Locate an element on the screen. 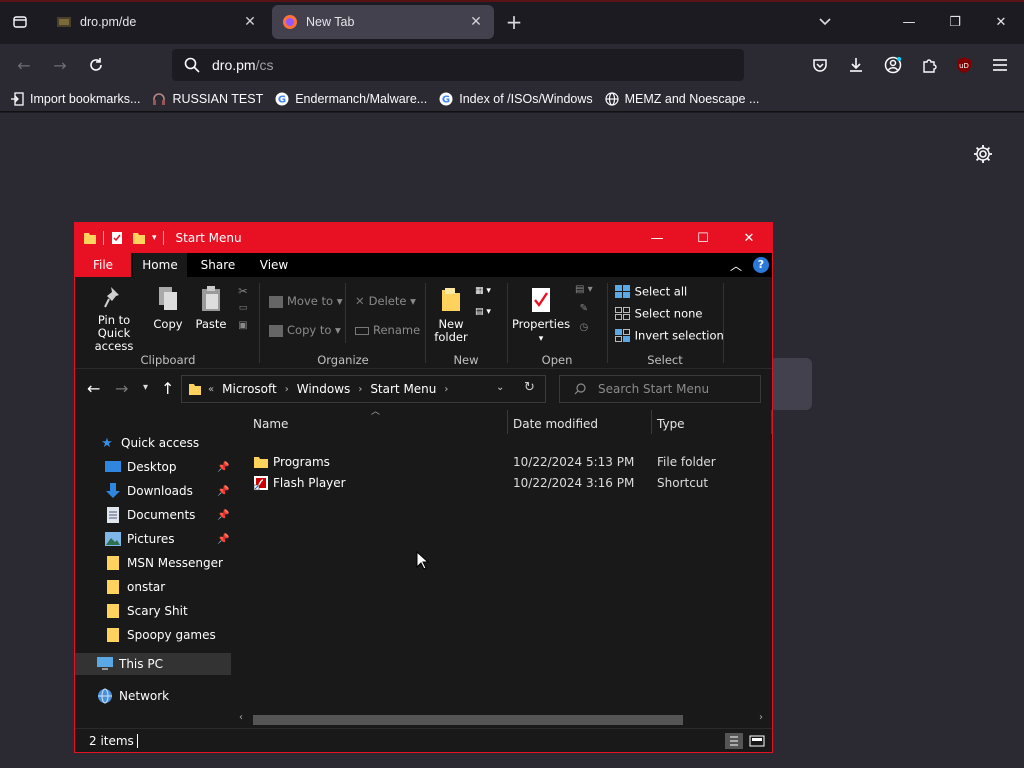 The image size is (1024, 768). nav-downloads: Downloads 📌 is located at coordinates (168, 491).